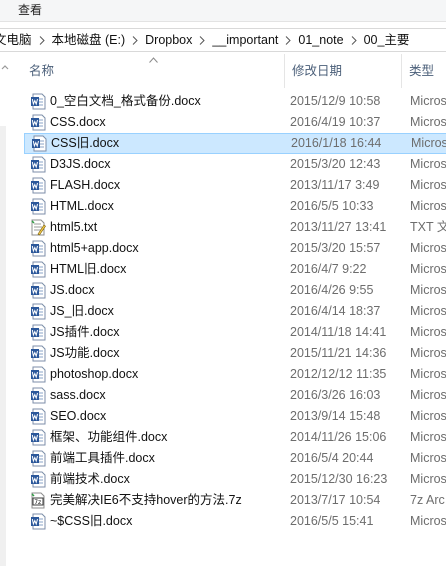 This screenshot has width=446, height=568. What do you see at coordinates (338, 227) in the screenshot?
I see `file-date: 2013/11/27 13:41` at bounding box center [338, 227].